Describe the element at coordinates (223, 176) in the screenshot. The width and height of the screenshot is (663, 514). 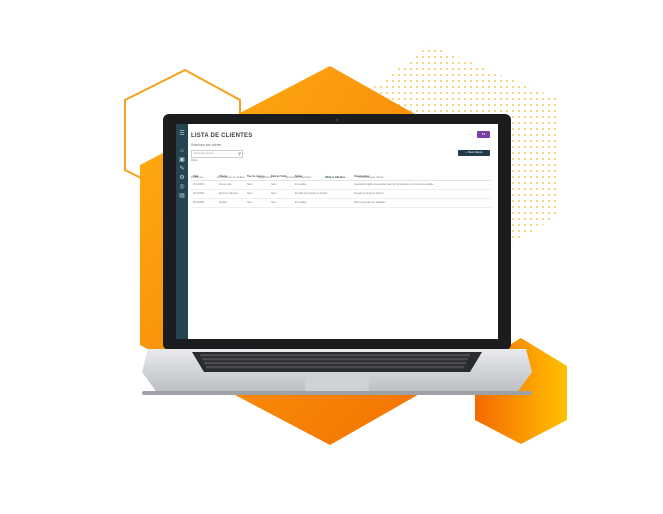
I see `column-header: Cliente` at that location.